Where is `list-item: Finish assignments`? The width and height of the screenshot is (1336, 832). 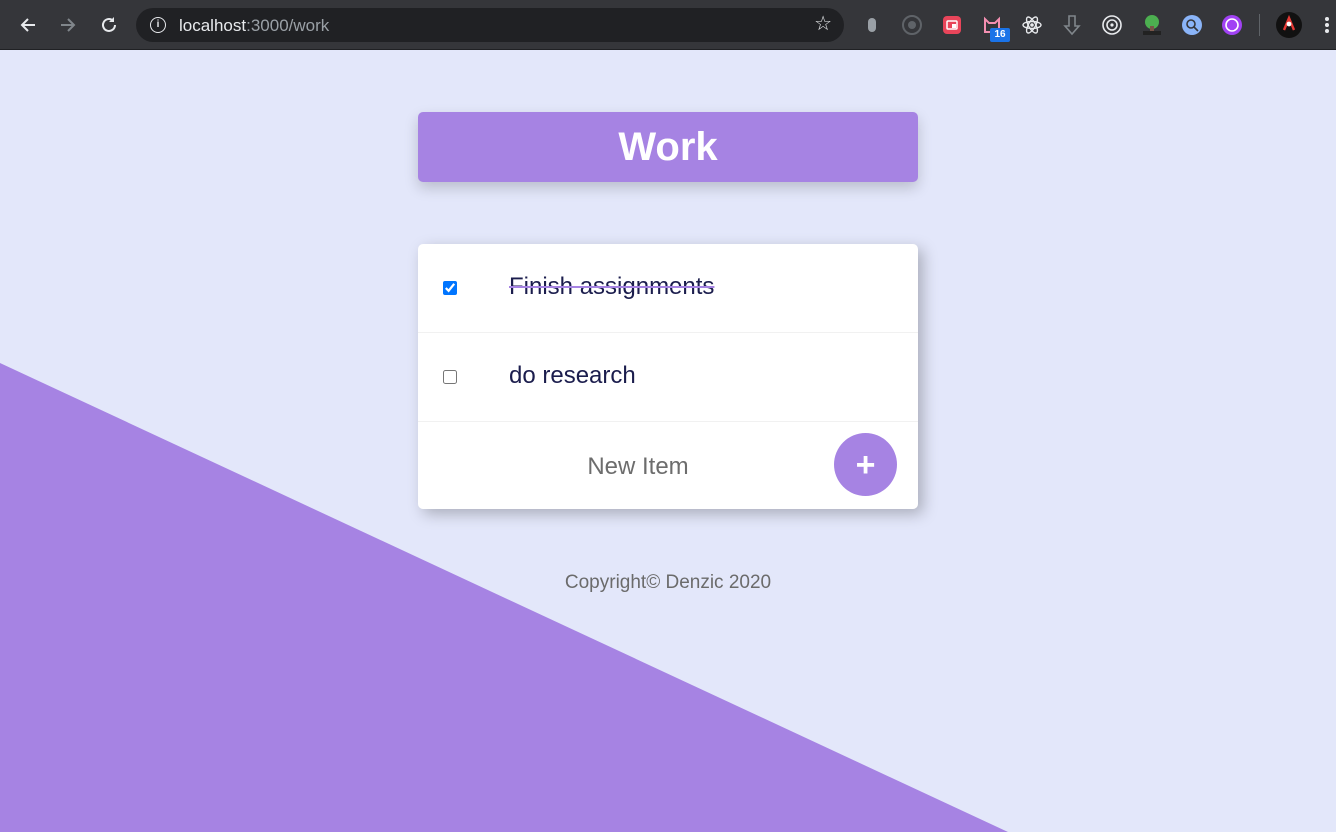 list-item: Finish assignments is located at coordinates (668, 288).